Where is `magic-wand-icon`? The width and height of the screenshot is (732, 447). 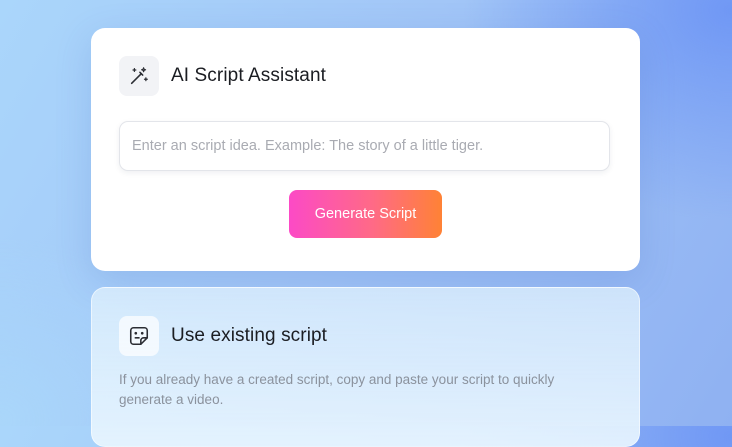 magic-wand-icon is located at coordinates (139, 76).